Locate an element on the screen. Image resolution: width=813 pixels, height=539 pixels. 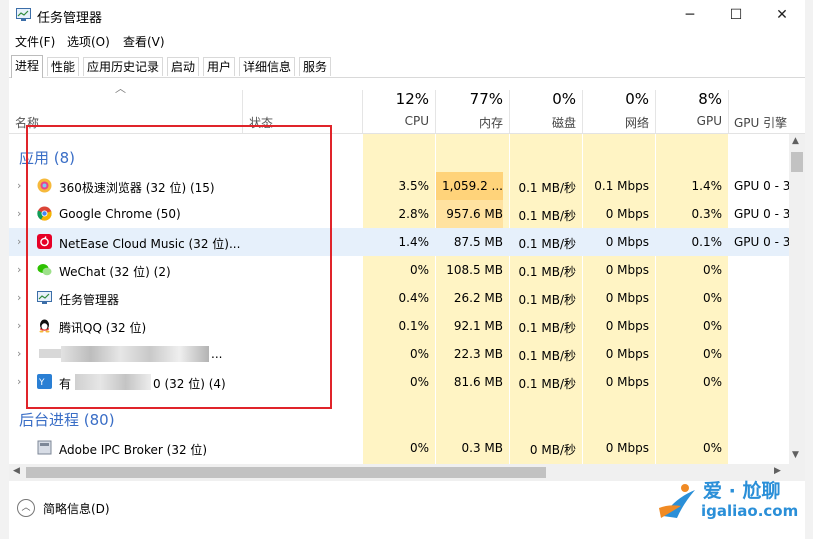
scroll-left-icon: ◀ is located at coordinates (16, 471).